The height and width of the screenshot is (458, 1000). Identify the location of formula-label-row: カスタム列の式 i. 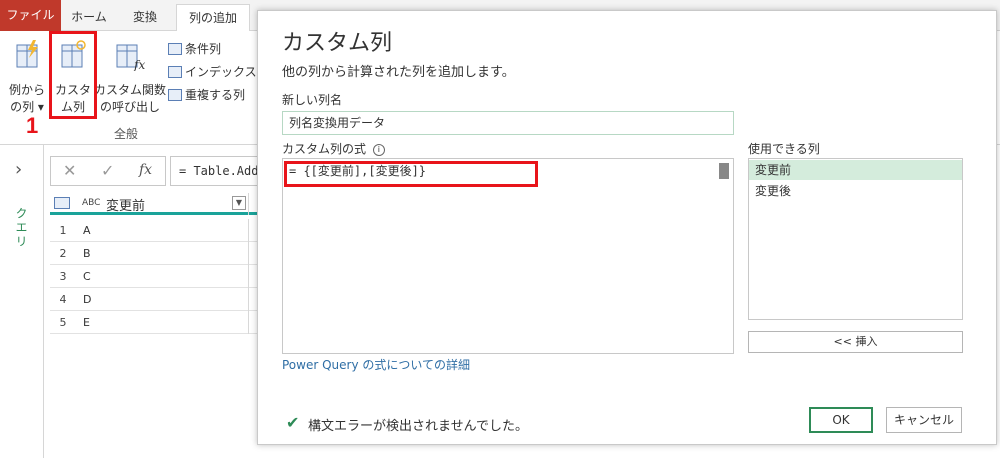
(333, 148).